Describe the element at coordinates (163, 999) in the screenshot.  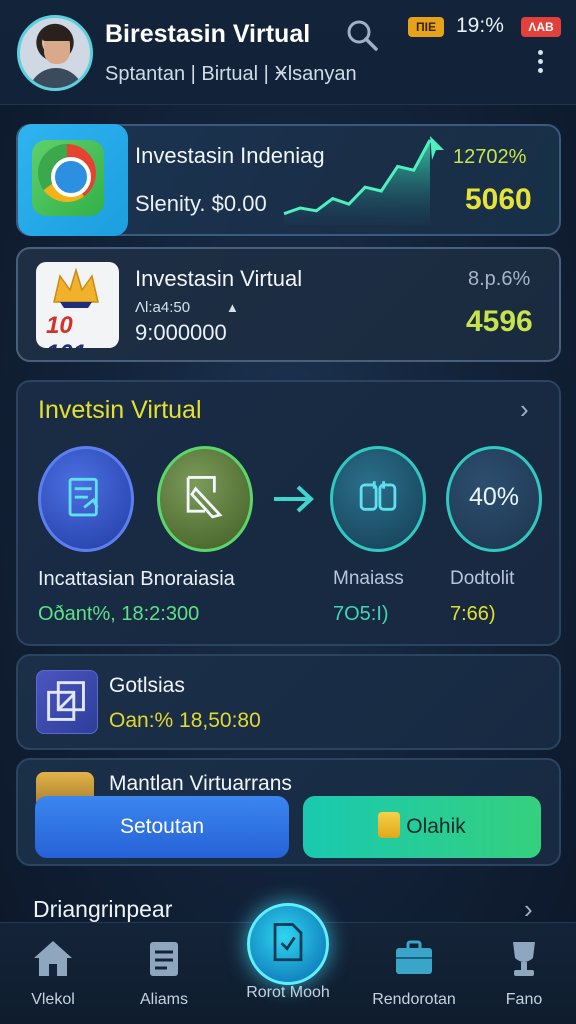
I see `nav-label-alliances: Aliams` at that location.